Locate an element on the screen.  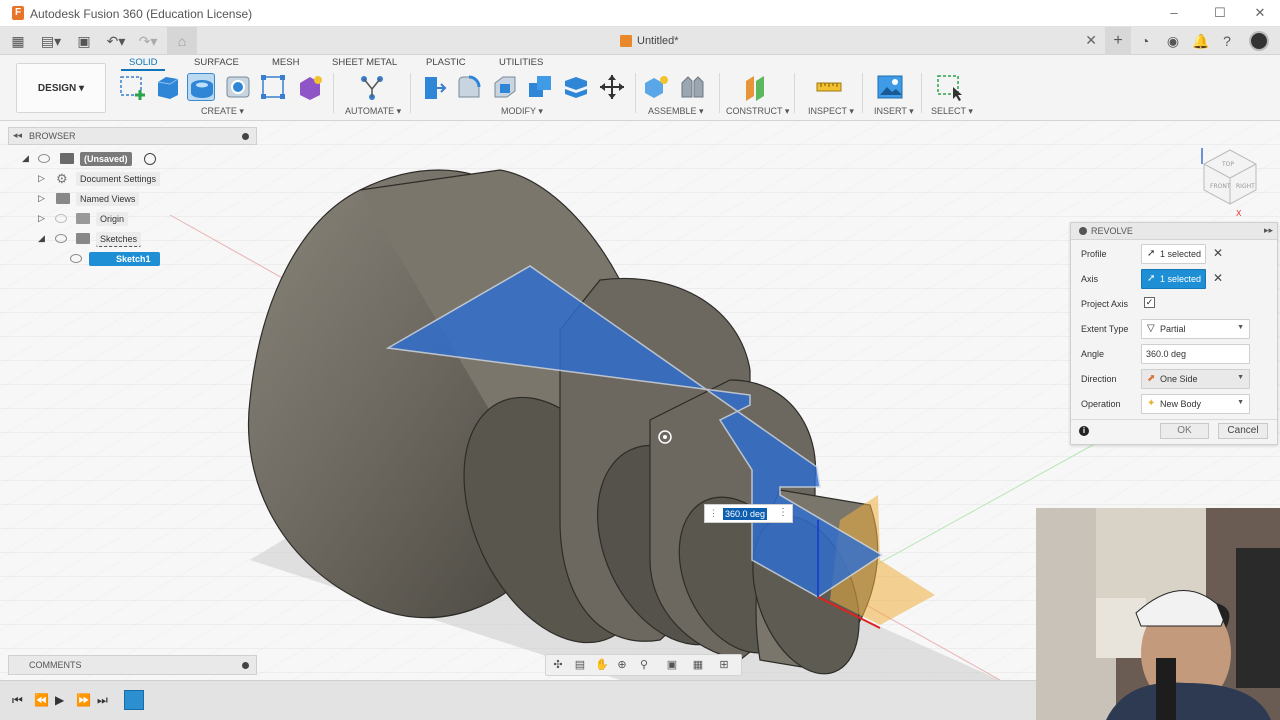
cancel-button: Cancel is located at coordinates (1243, 431).